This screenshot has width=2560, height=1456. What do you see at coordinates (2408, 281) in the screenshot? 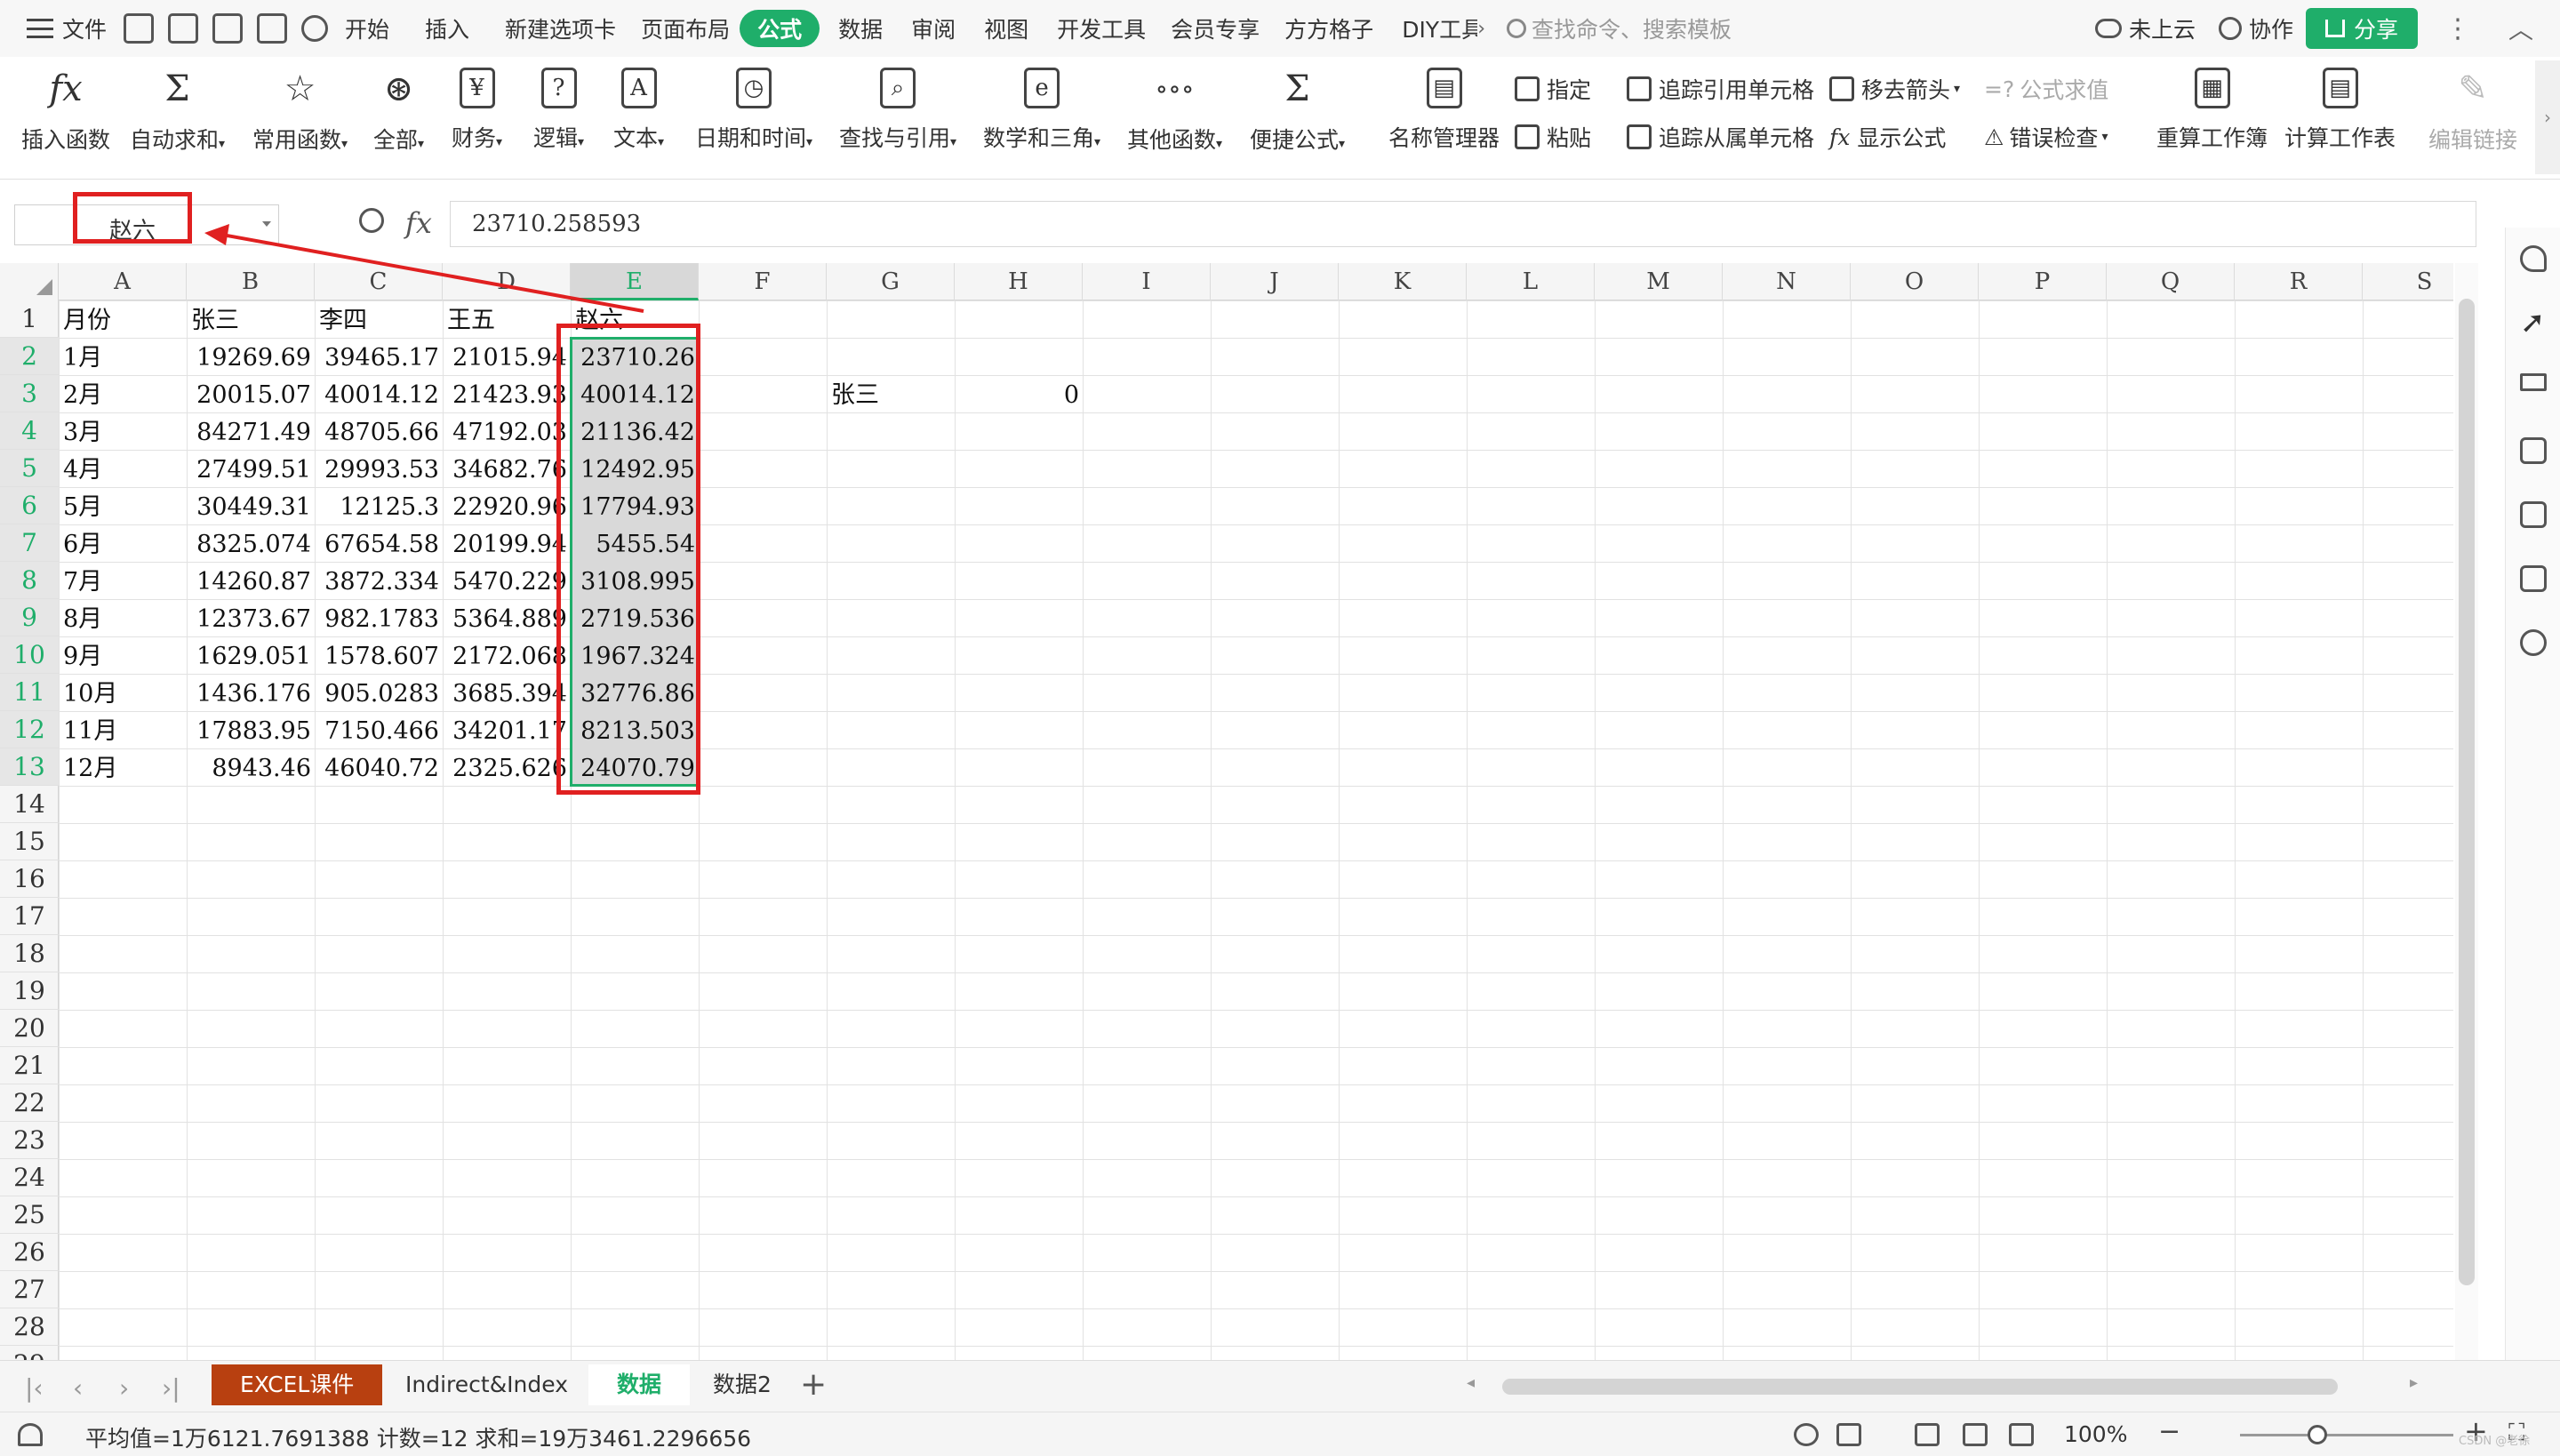
I see `column-header-s: S` at bounding box center [2408, 281].